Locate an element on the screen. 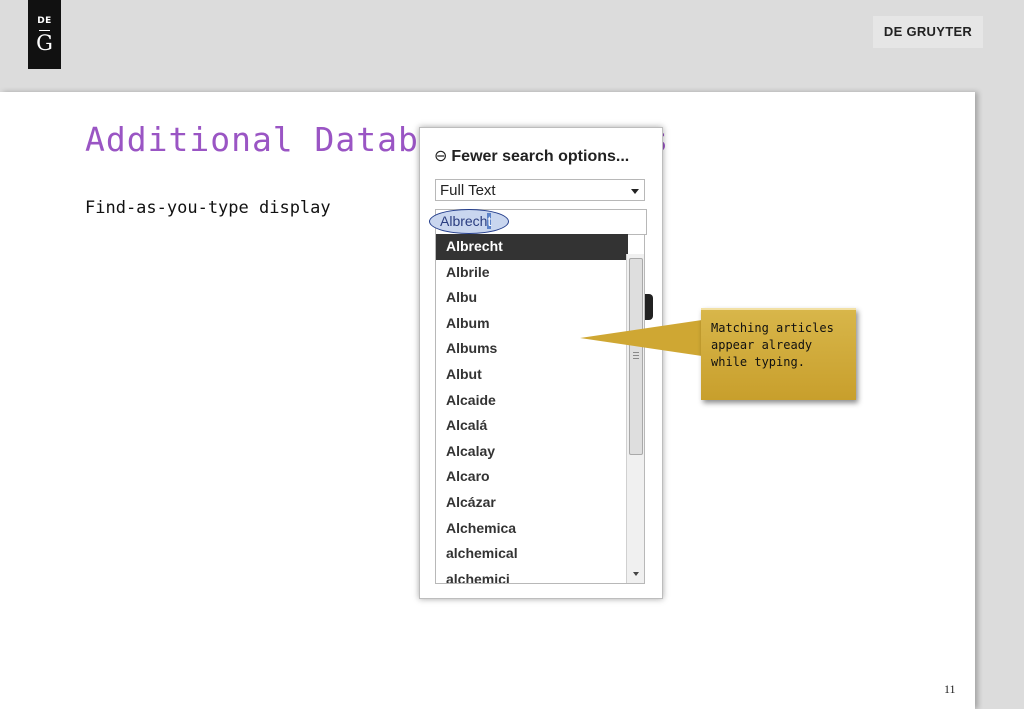  suggestion-item: Albut is located at coordinates (532, 375).